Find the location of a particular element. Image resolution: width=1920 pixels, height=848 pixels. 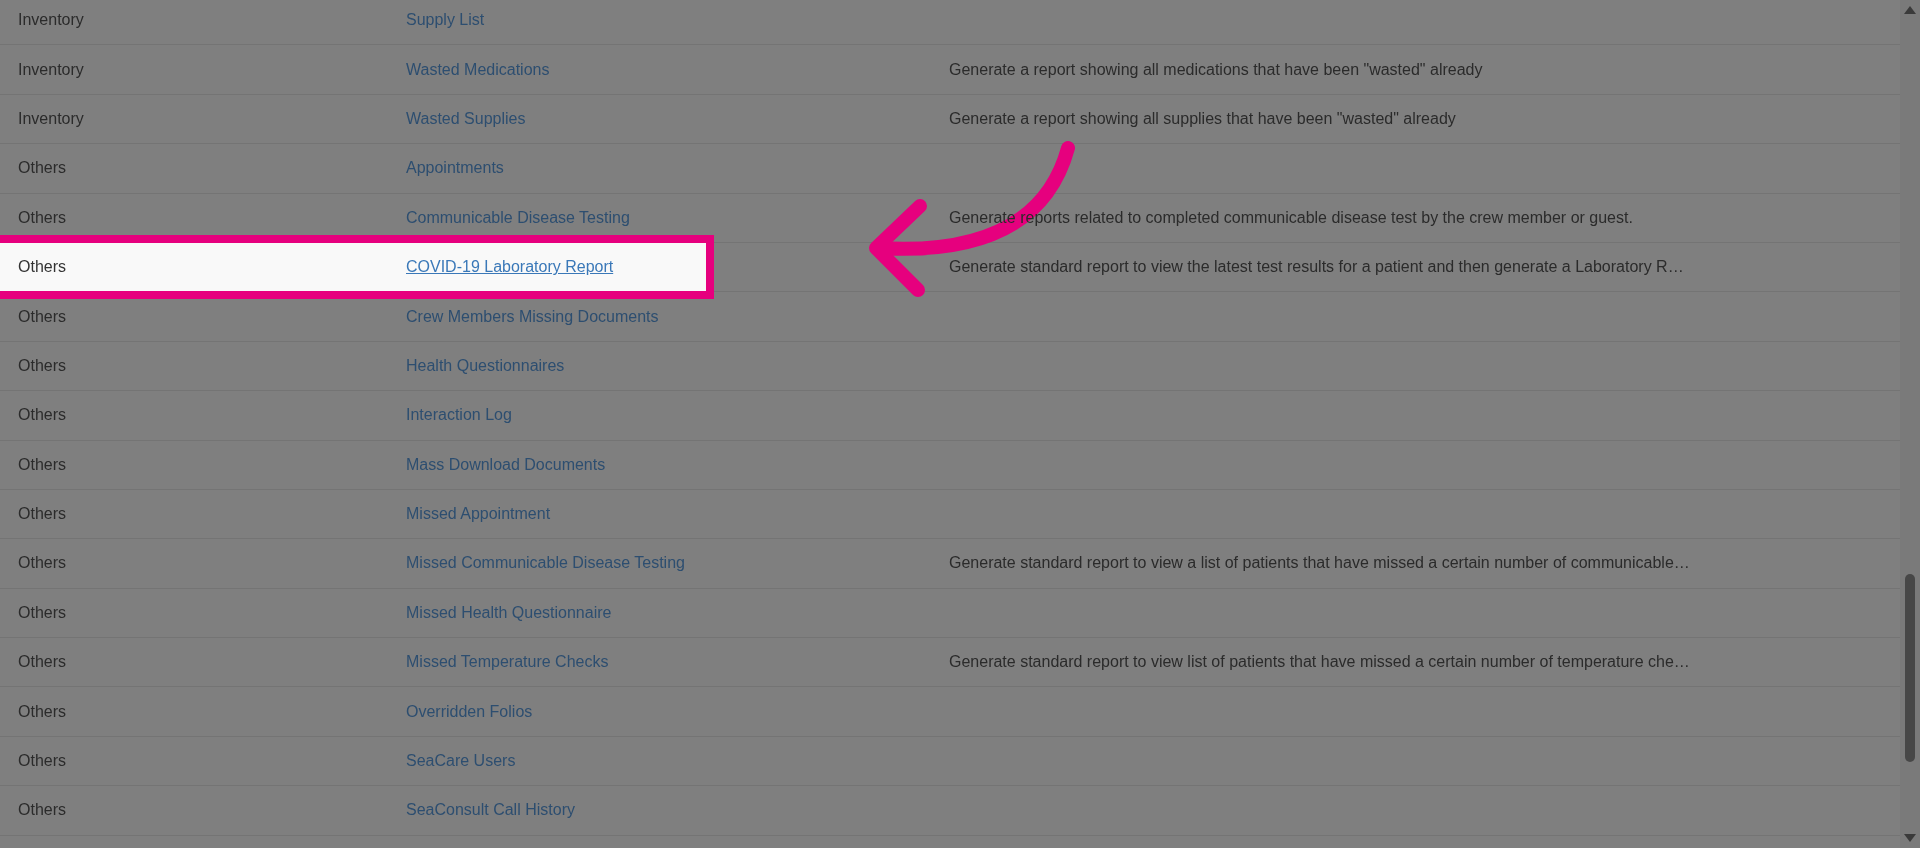

report-link: SeaCare Users is located at coordinates (461, 761).